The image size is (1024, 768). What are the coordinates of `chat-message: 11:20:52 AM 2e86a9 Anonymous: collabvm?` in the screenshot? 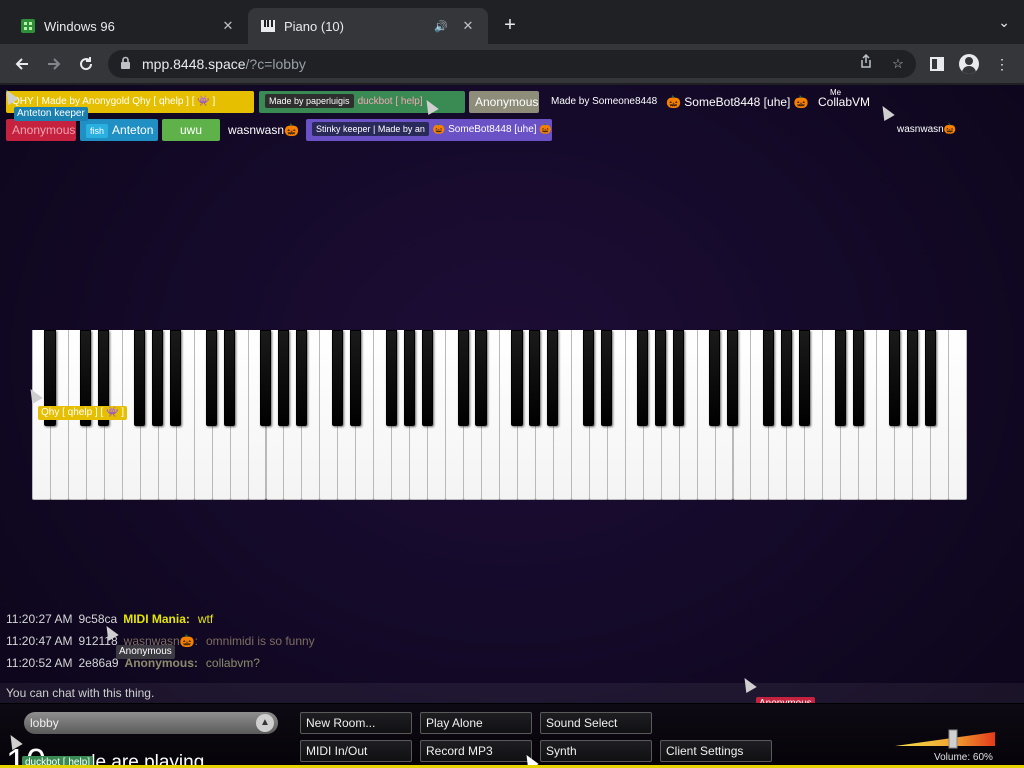 It's located at (356, 663).